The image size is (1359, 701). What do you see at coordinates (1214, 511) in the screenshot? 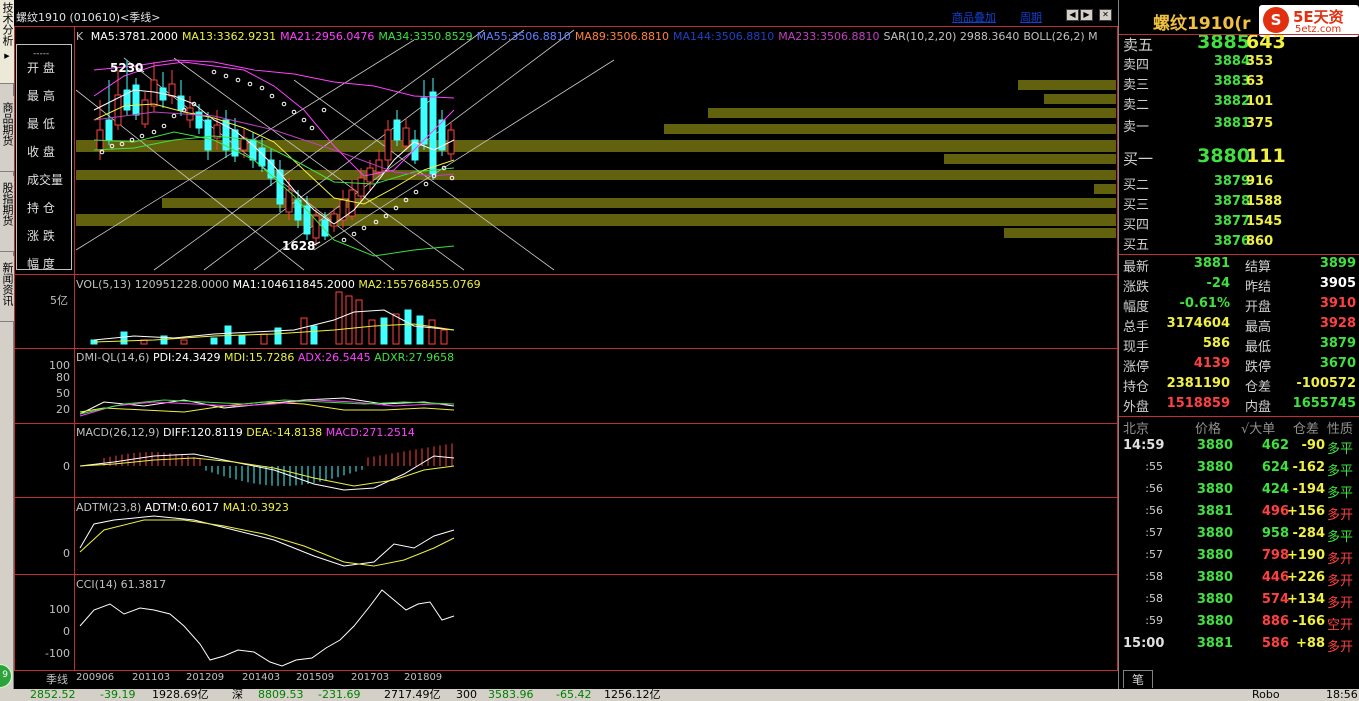
I see `tick-price: 3881` at bounding box center [1214, 511].